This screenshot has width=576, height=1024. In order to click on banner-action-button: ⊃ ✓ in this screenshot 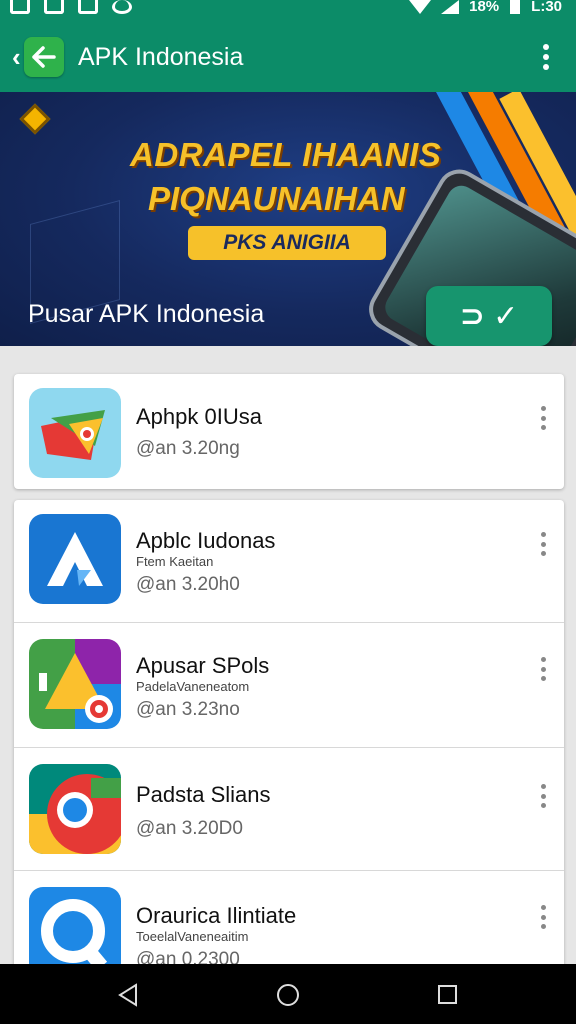, I will do `click(489, 316)`.